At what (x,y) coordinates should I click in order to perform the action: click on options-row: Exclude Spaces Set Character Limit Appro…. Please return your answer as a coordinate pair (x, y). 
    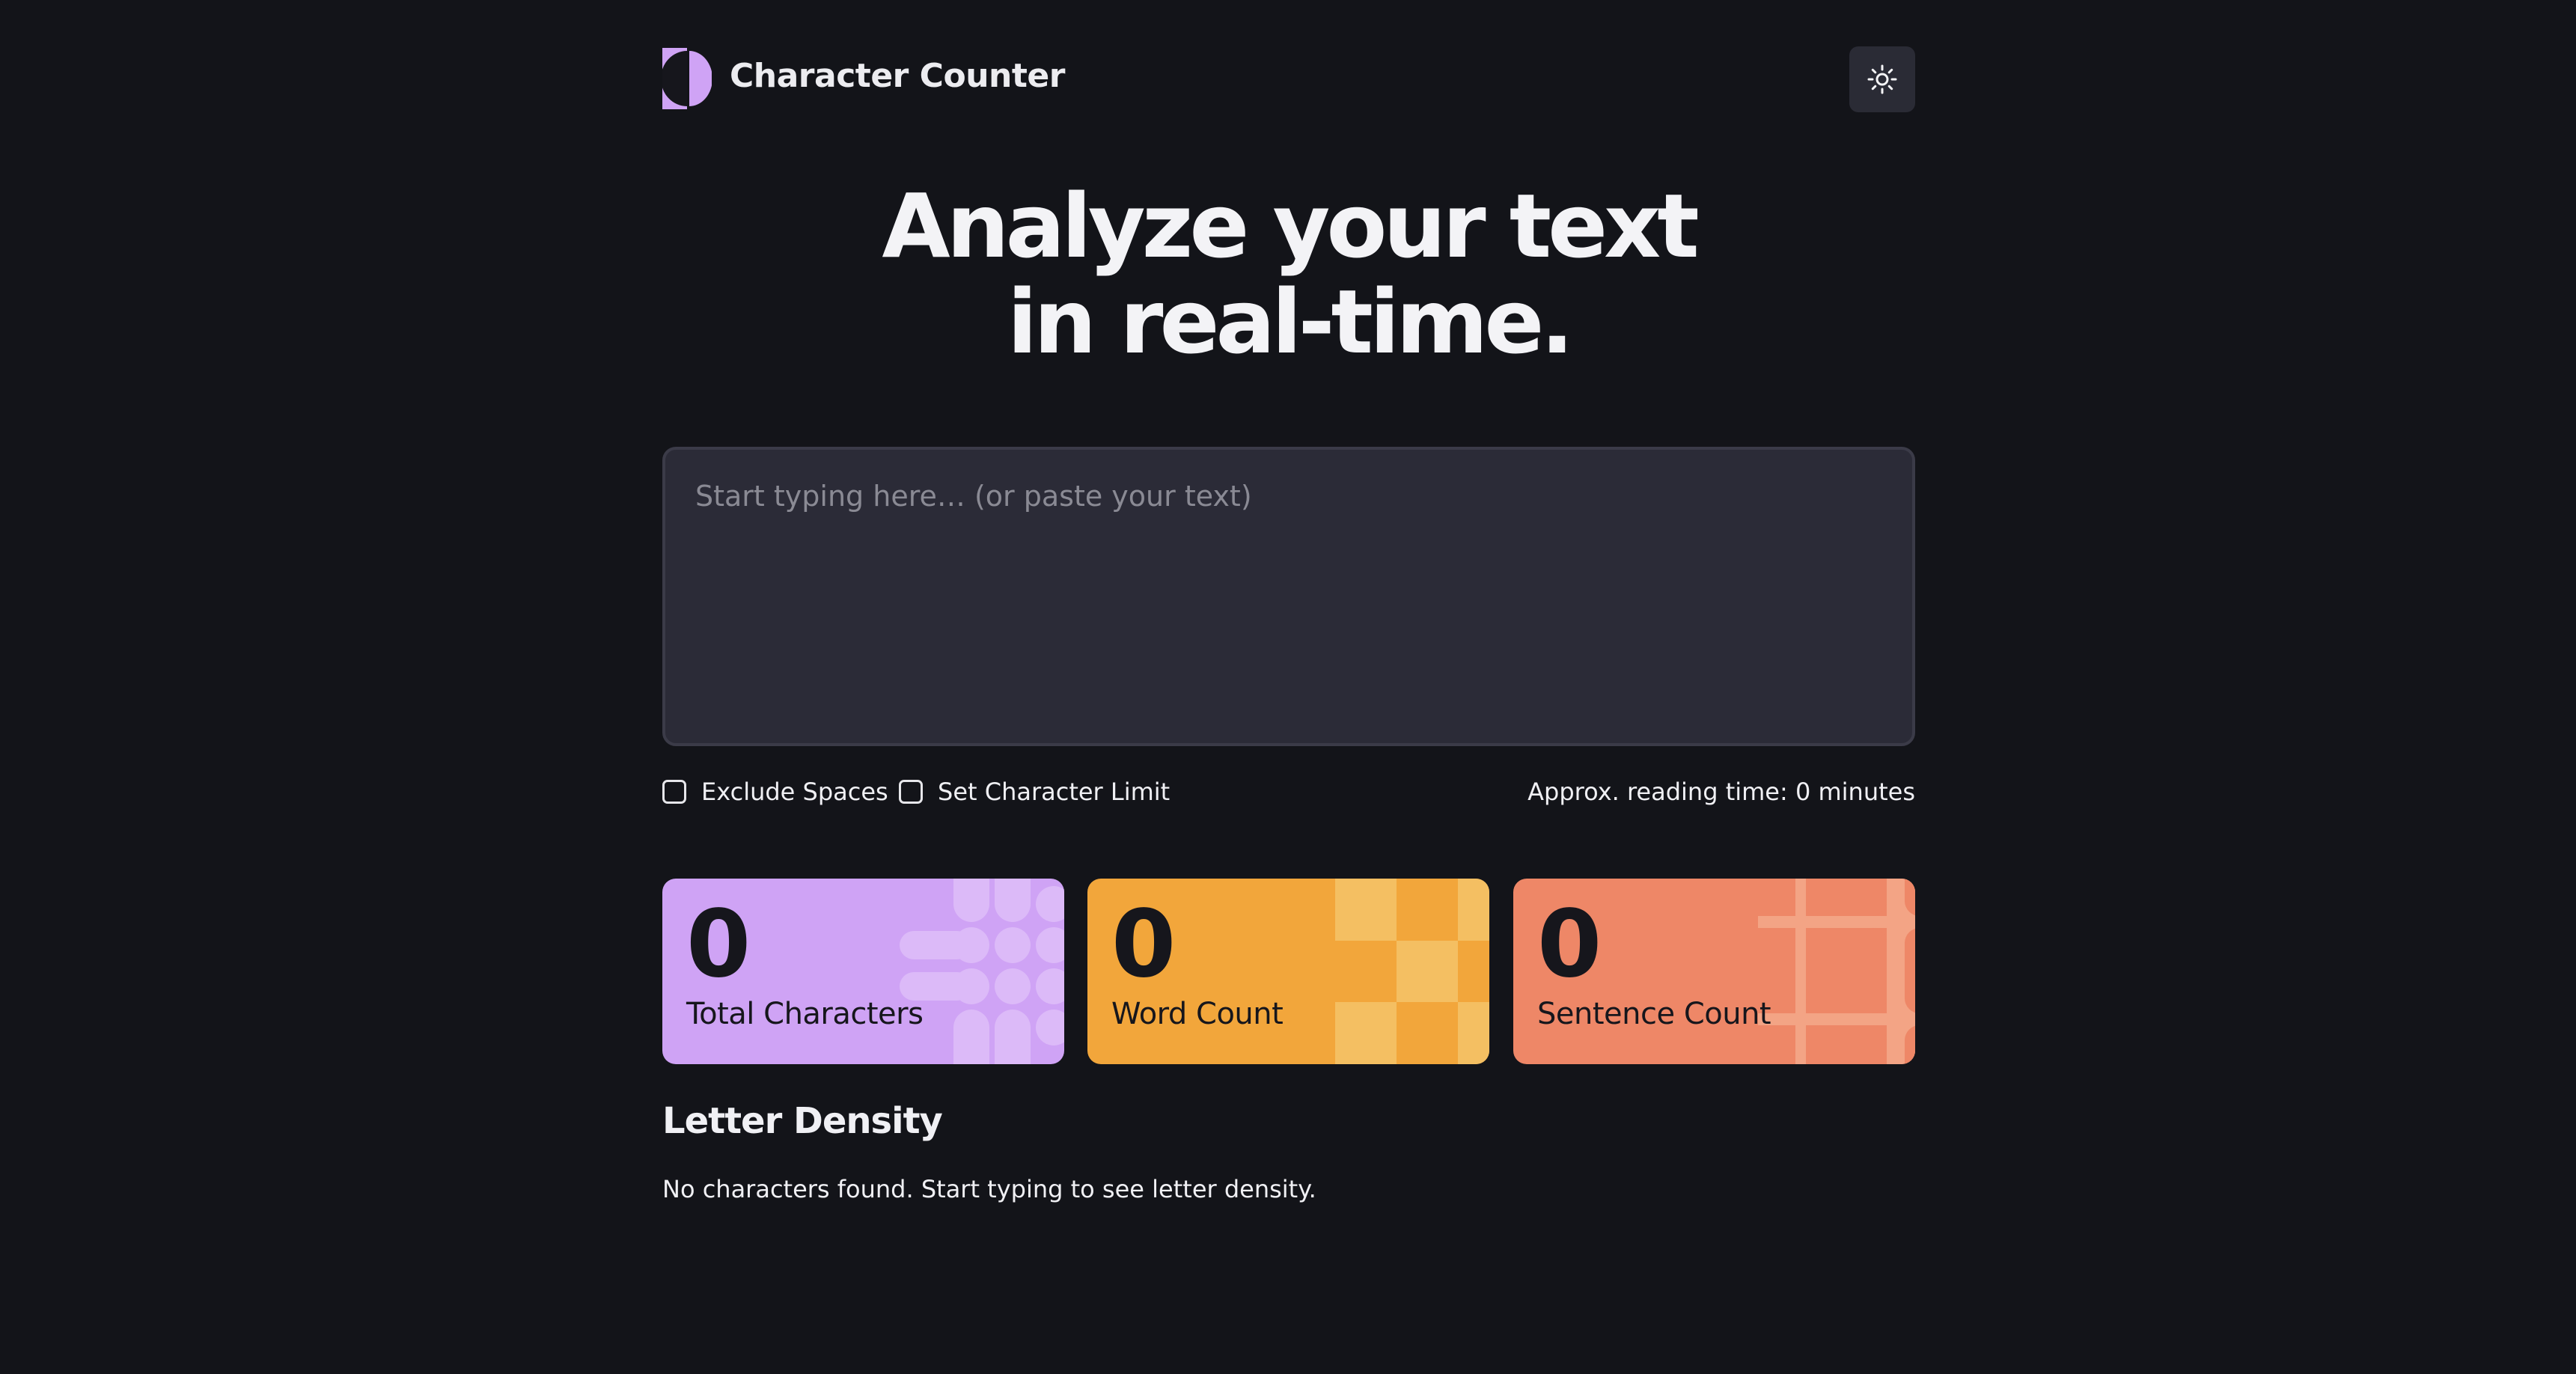
    Looking at the image, I should click on (1288, 791).